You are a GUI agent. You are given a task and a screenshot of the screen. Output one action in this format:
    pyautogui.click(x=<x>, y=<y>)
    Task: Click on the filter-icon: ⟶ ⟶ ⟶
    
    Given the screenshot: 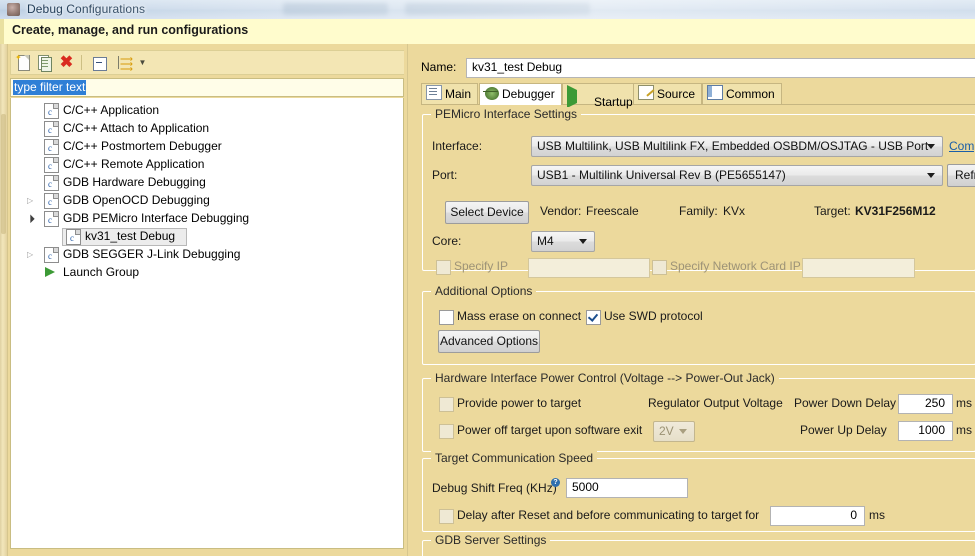 What is the action you would take?
    pyautogui.click(x=123, y=64)
    